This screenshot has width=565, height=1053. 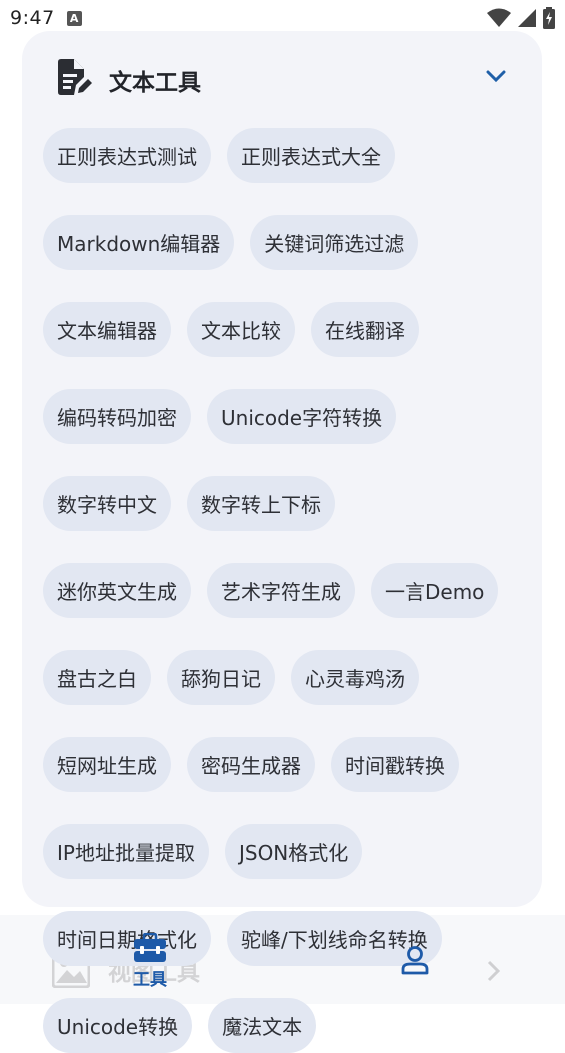 I want to click on chip-json-format: JSON格式化, so click(x=293, y=851).